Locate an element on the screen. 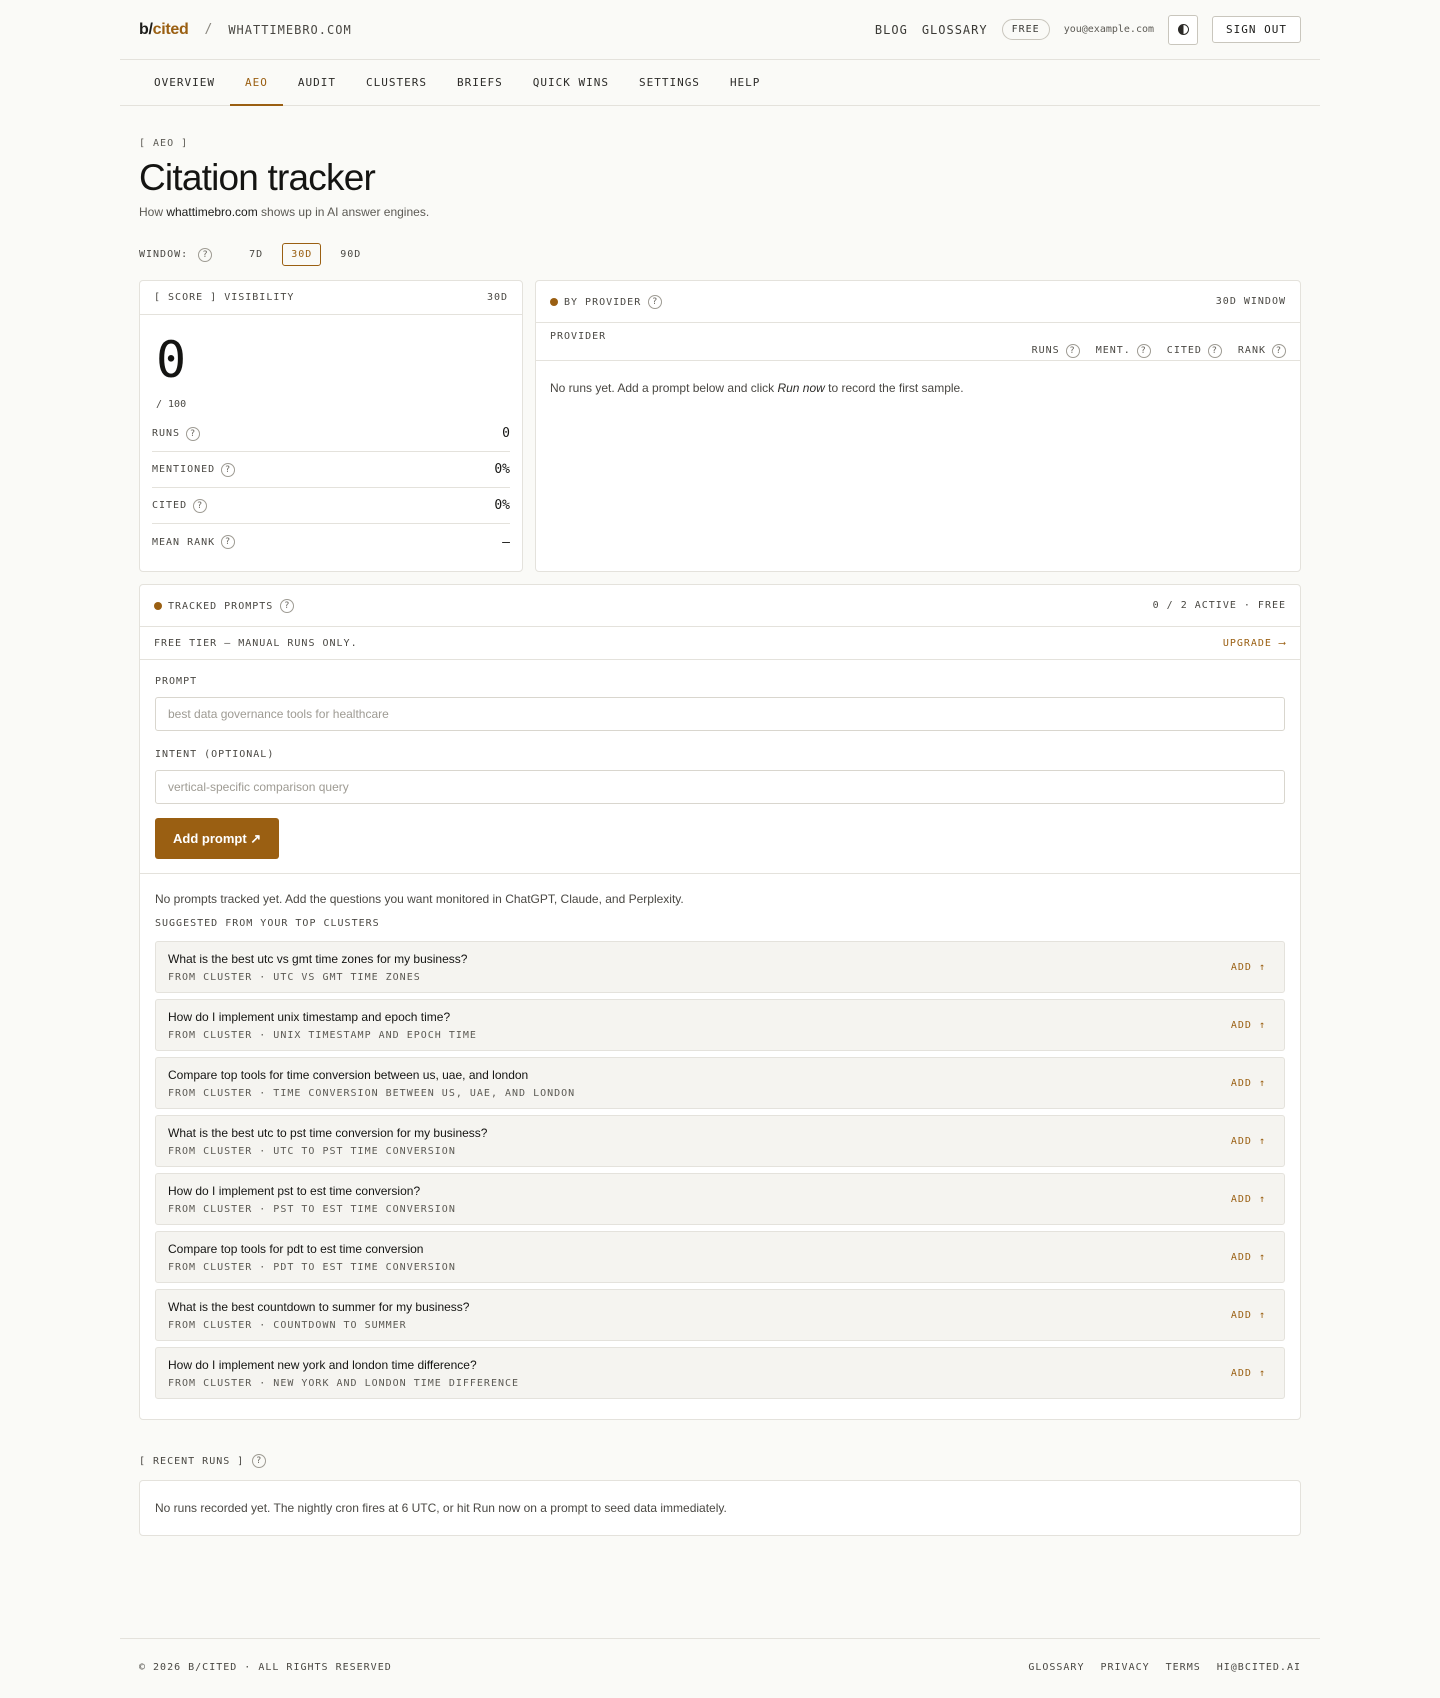 This screenshot has width=1440, height=1698. sign-out-button: SIGN OUT is located at coordinates (1256, 29).